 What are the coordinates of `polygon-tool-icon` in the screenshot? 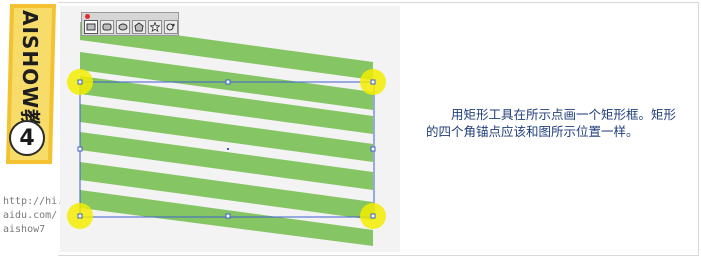 It's located at (139, 27).